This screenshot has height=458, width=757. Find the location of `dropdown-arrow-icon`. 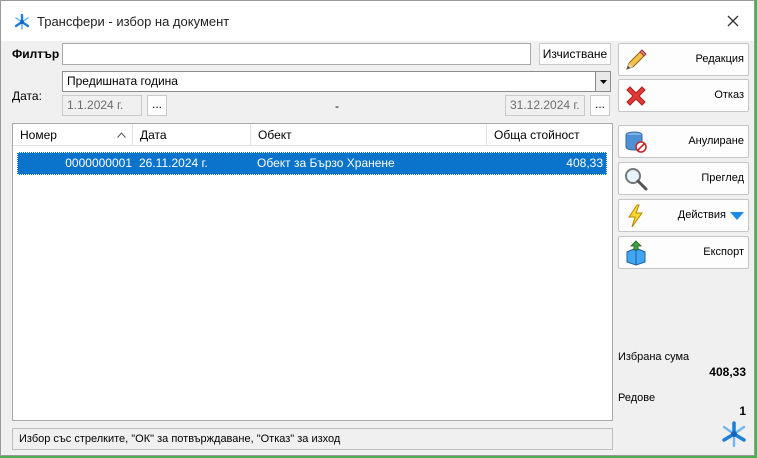

dropdown-arrow-icon is located at coordinates (737, 216).